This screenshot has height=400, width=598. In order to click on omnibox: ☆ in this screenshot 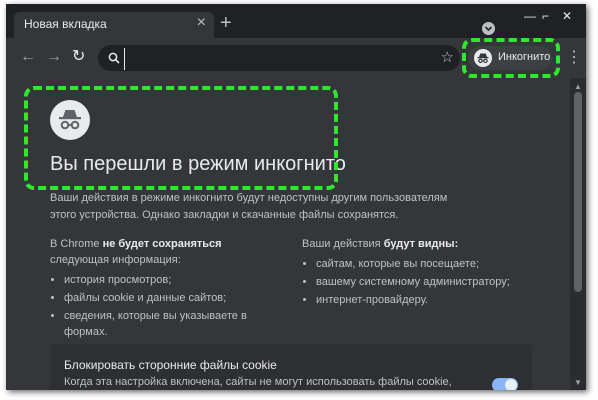, I will do `click(279, 58)`.